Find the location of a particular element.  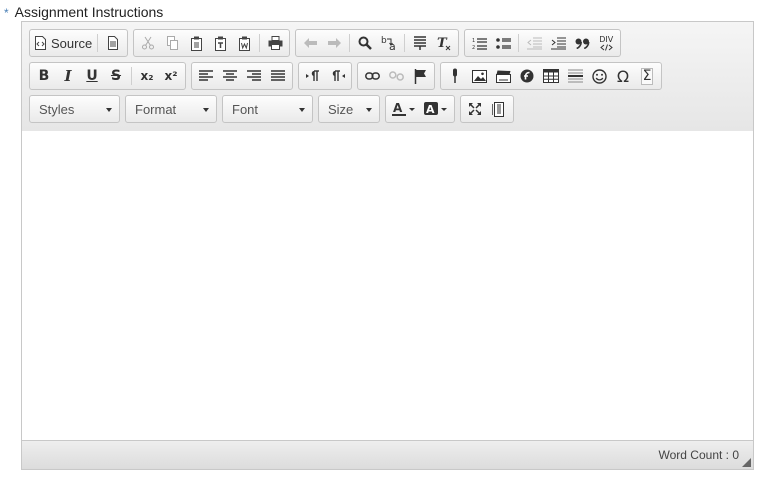

redo-button is located at coordinates (334, 43).